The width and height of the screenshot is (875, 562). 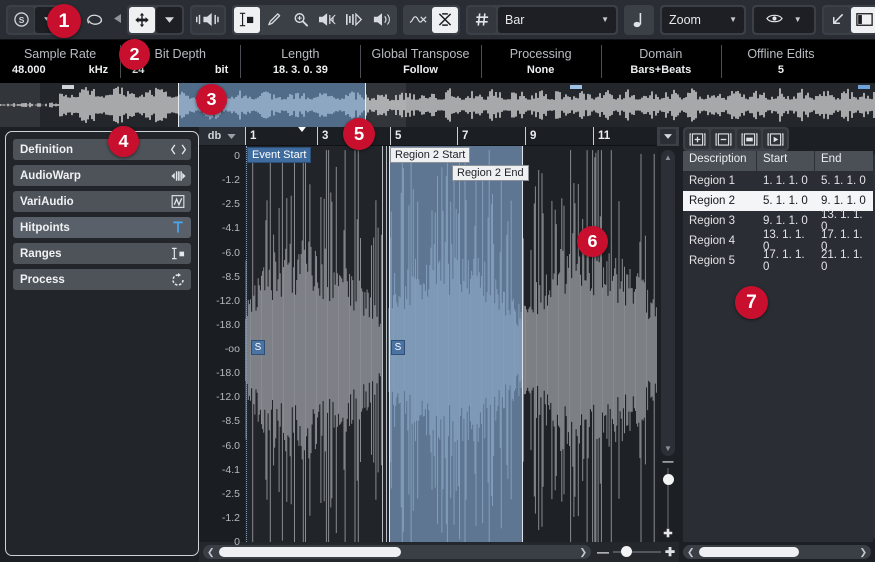 What do you see at coordinates (660, 61) in the screenshot?
I see `domain-field: Domain Bars+Beats` at bounding box center [660, 61].